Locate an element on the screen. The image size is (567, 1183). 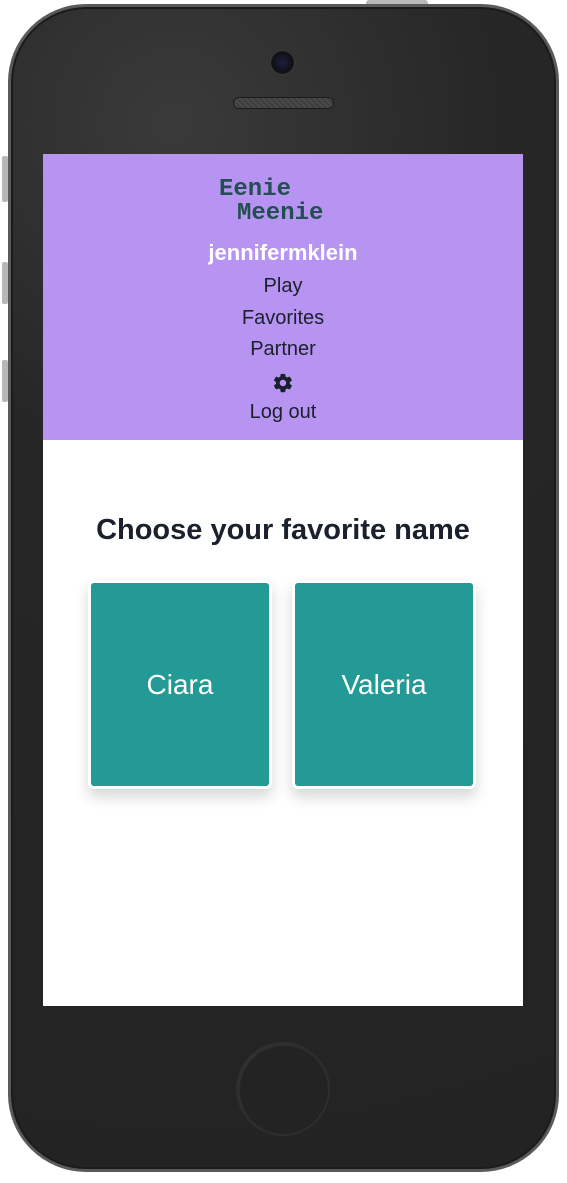
logout-link: Log out is located at coordinates (283, 412).